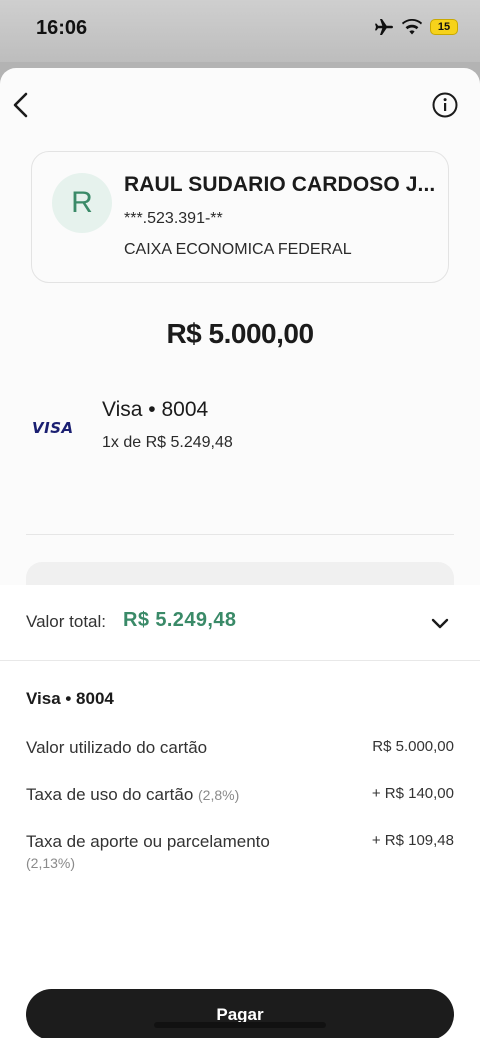 Image resolution: width=480 pixels, height=1038 pixels. I want to click on battery-icon: 15, so click(444, 27).